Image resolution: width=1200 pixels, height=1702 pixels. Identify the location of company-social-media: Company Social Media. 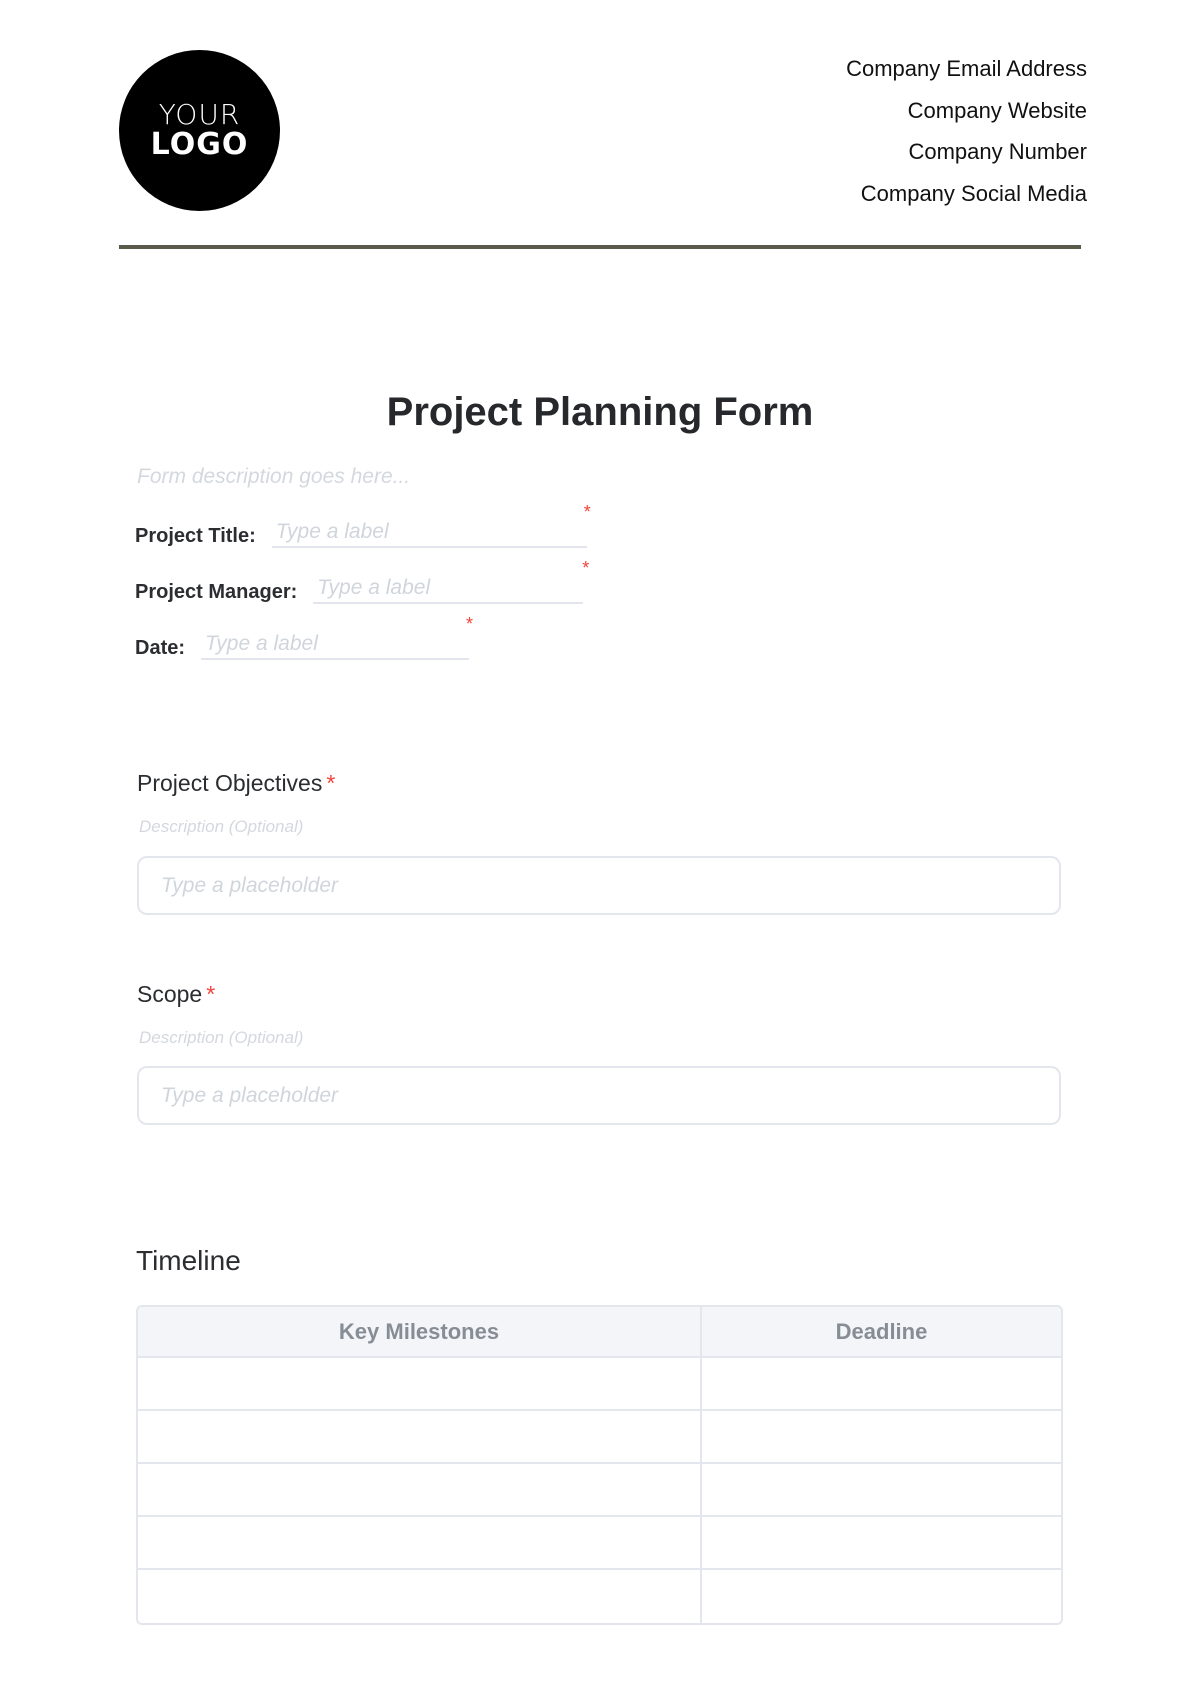
(973, 193).